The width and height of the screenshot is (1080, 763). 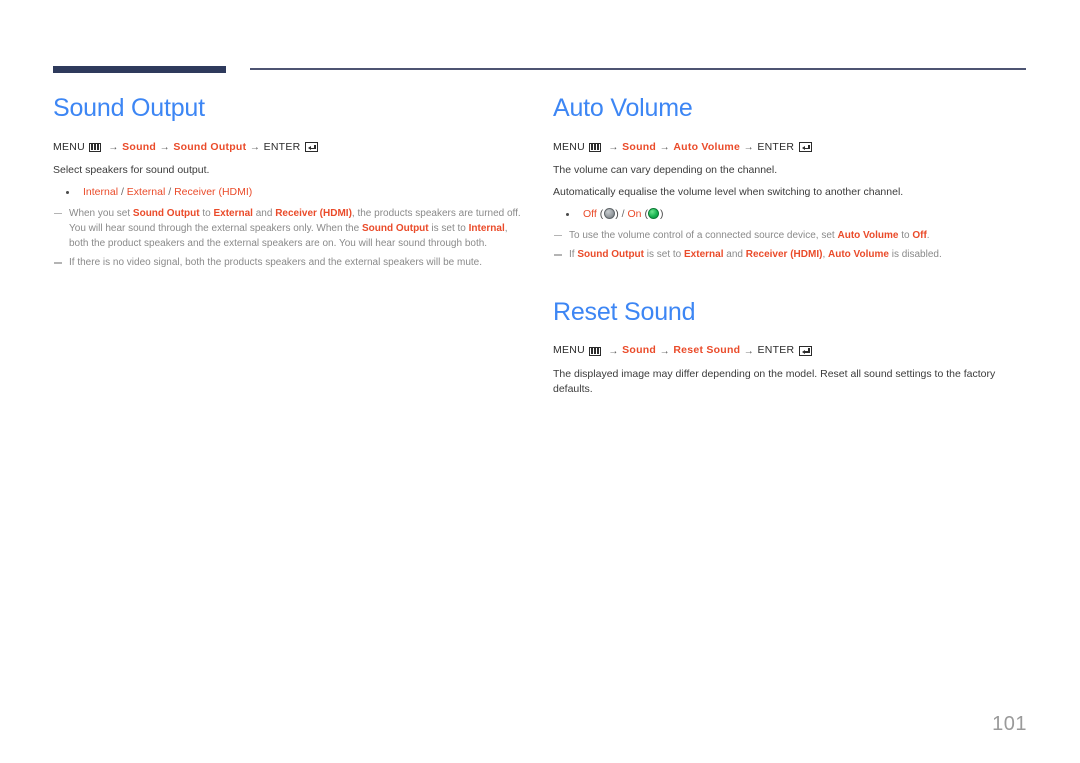 I want to click on paren-open-on: (, so click(x=646, y=213).